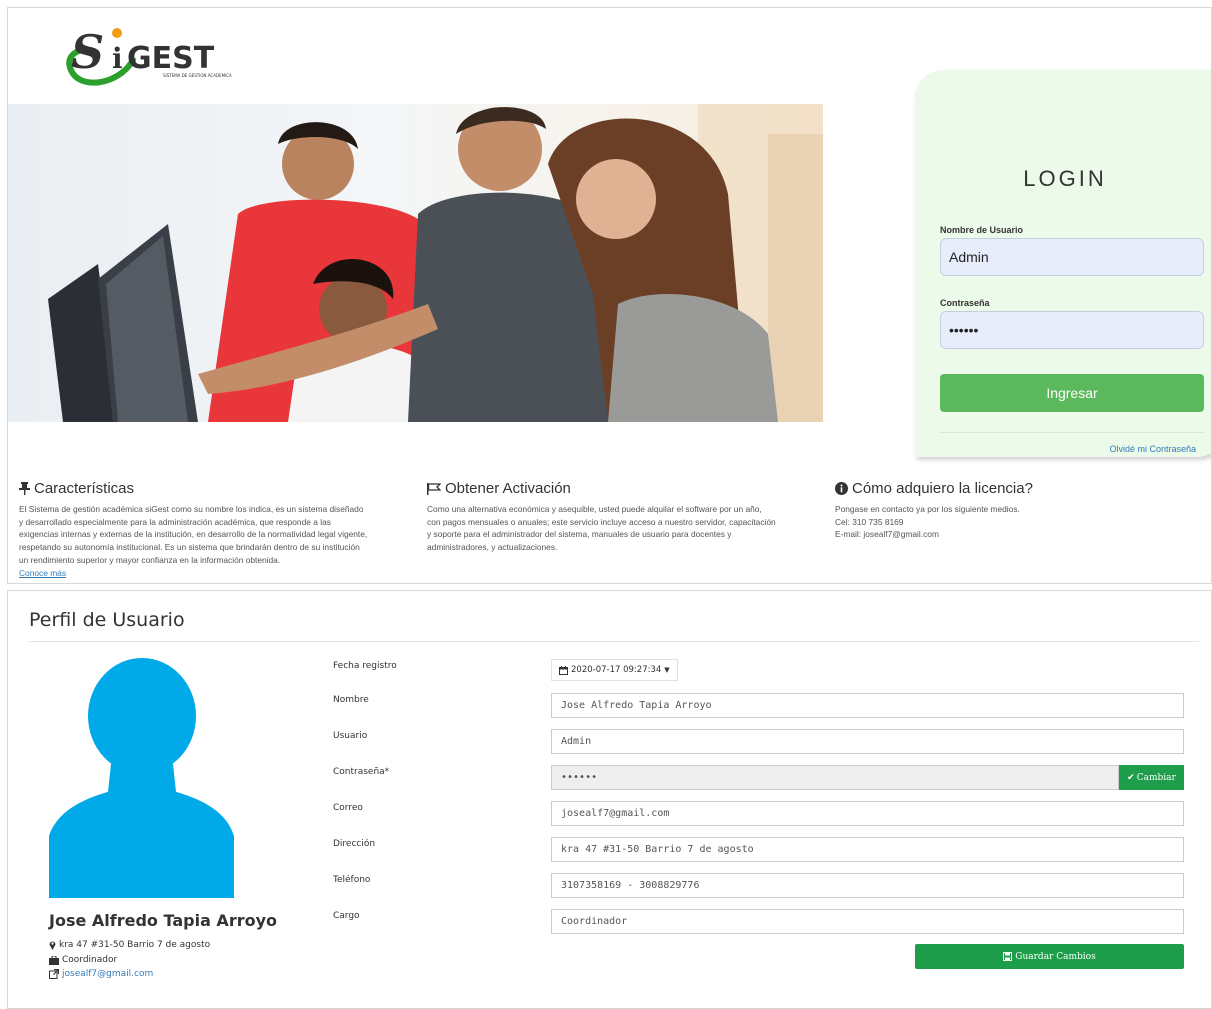  I want to click on sigest-logo: S i GEST SISTEMA DE GESTION ACADEMICA, so click(149, 55).